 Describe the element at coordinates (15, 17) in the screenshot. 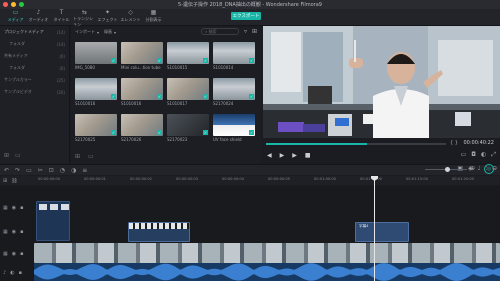

I see `tab-media: ▭ メディア` at that location.